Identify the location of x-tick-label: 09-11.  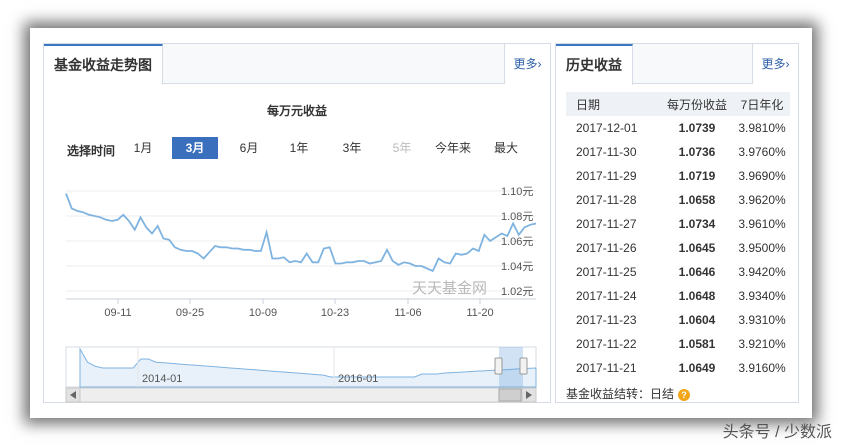
(117, 313).